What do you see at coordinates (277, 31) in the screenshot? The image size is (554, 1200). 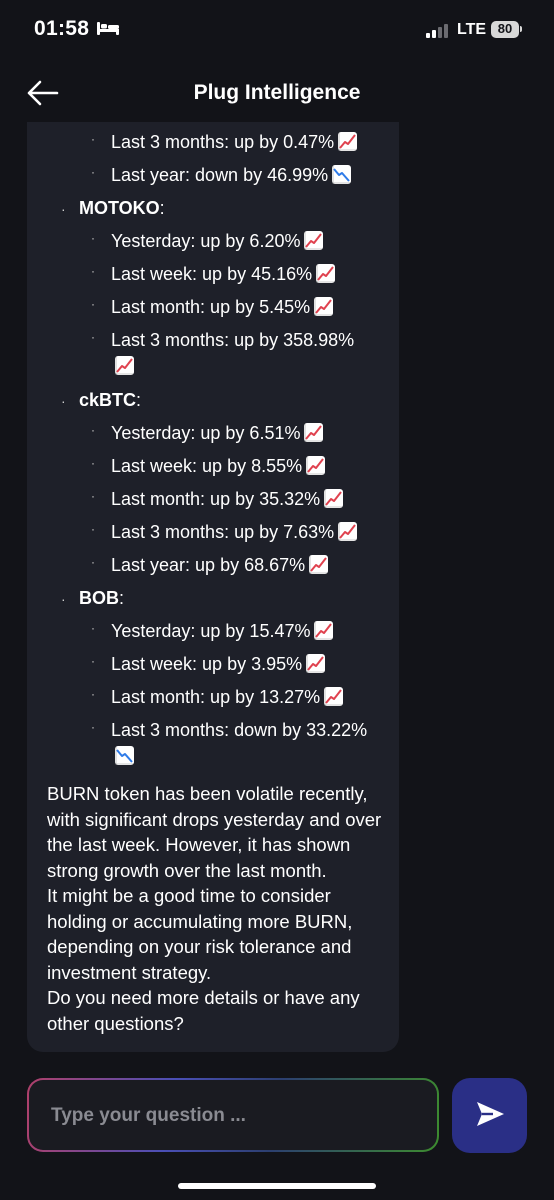 I see `status-bar: 01:58 LTE 80` at bounding box center [277, 31].